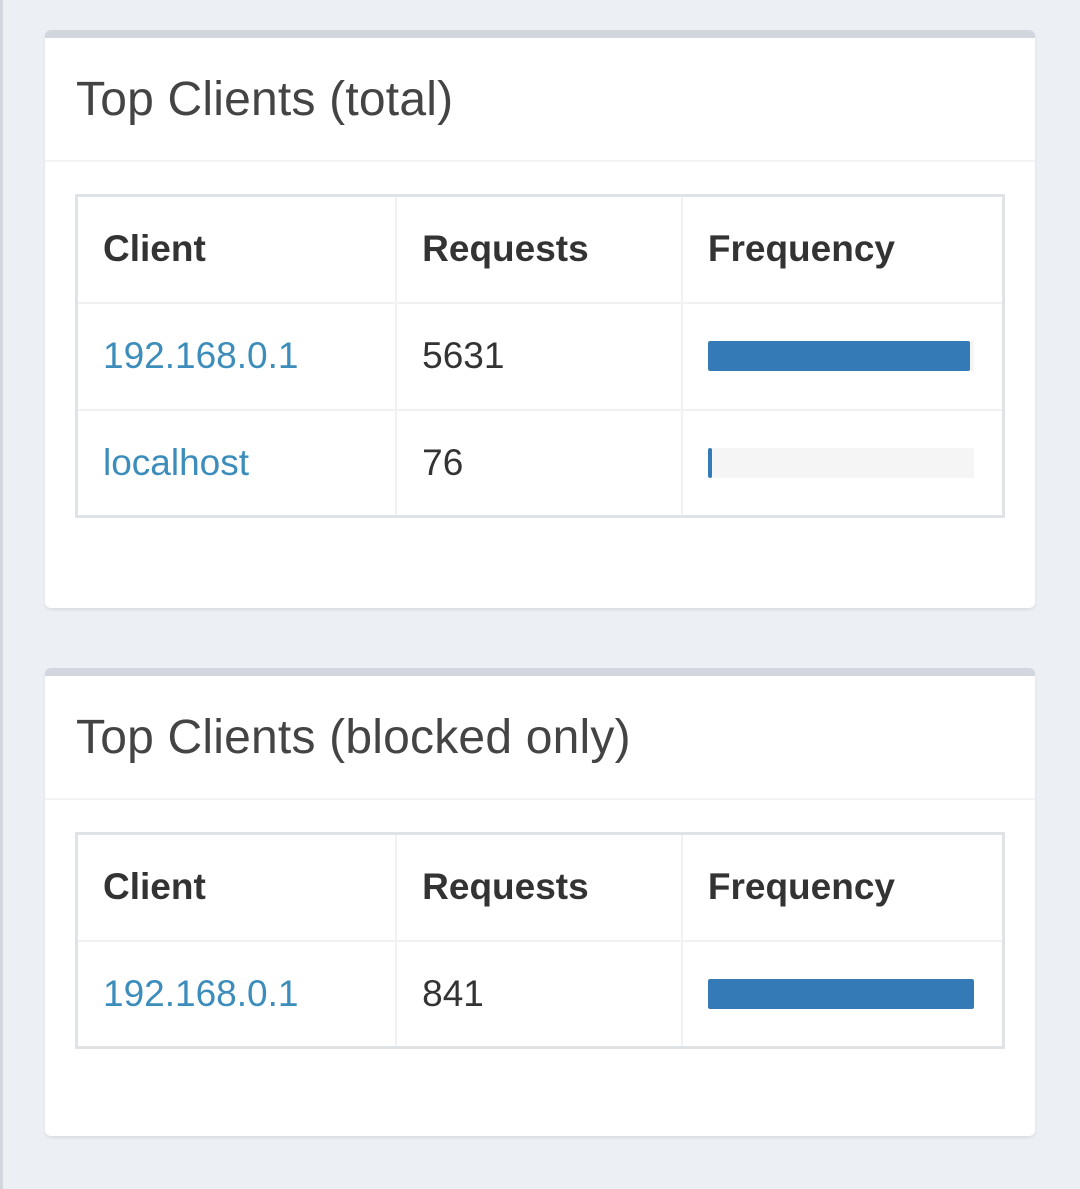 The height and width of the screenshot is (1189, 1080). I want to click on panel-title: Top Clients (blocked only), so click(353, 737).